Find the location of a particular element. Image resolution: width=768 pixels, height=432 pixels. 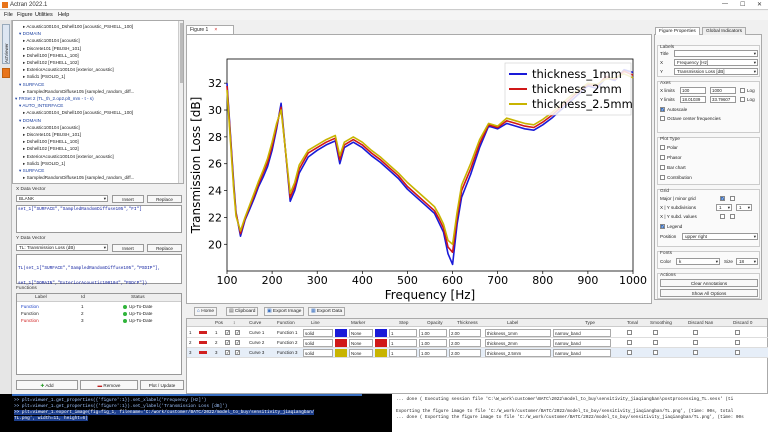

tree-item: ▾ AUTO_INTERFACE is located at coordinates (41, 106).